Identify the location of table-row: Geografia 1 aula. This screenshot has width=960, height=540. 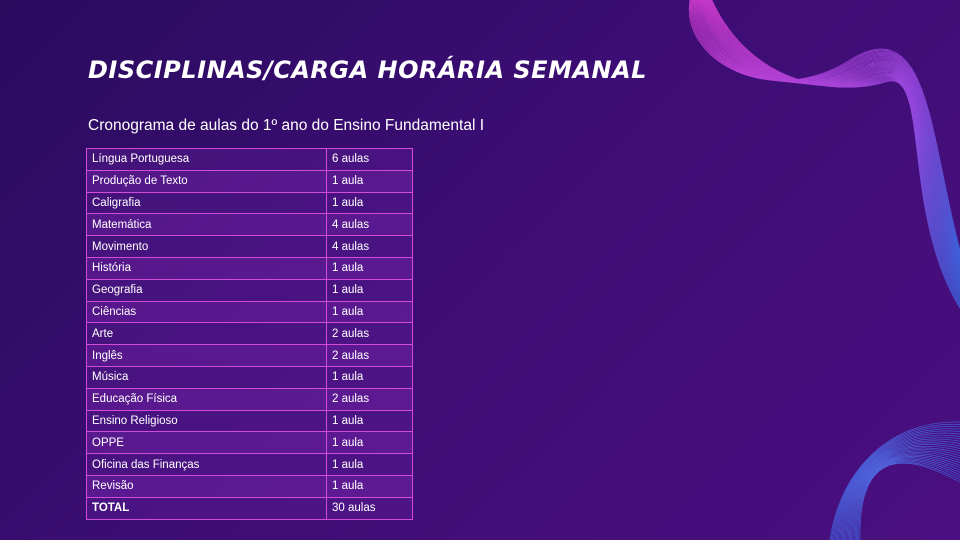
(249, 290).